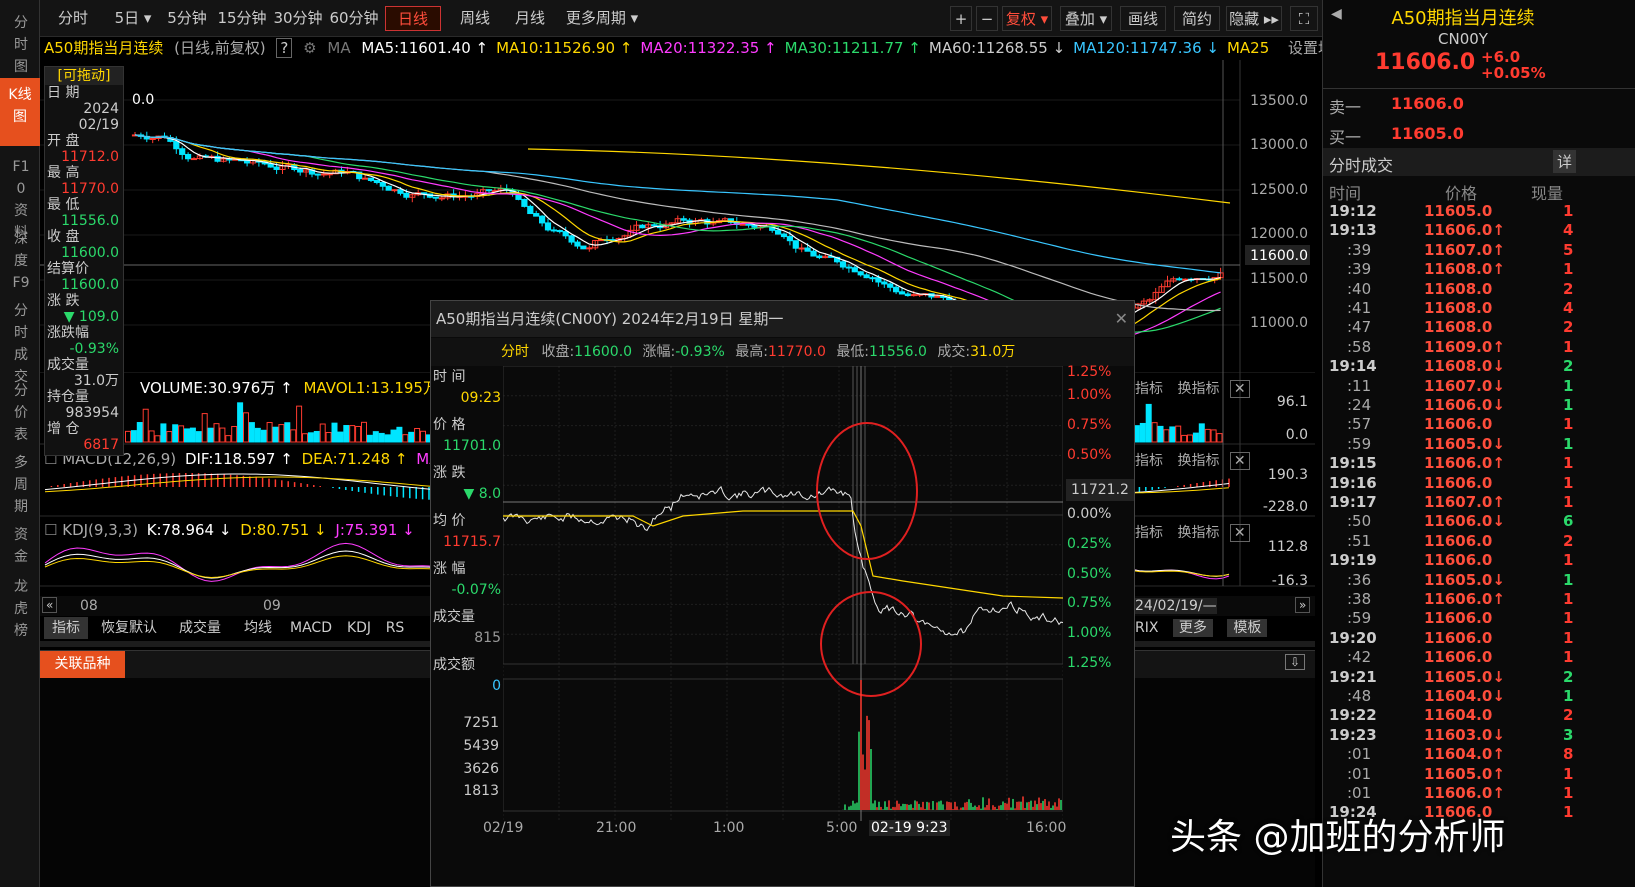  Describe the element at coordinates (1359, 385) in the screenshot. I see `trade-time: :11` at that location.